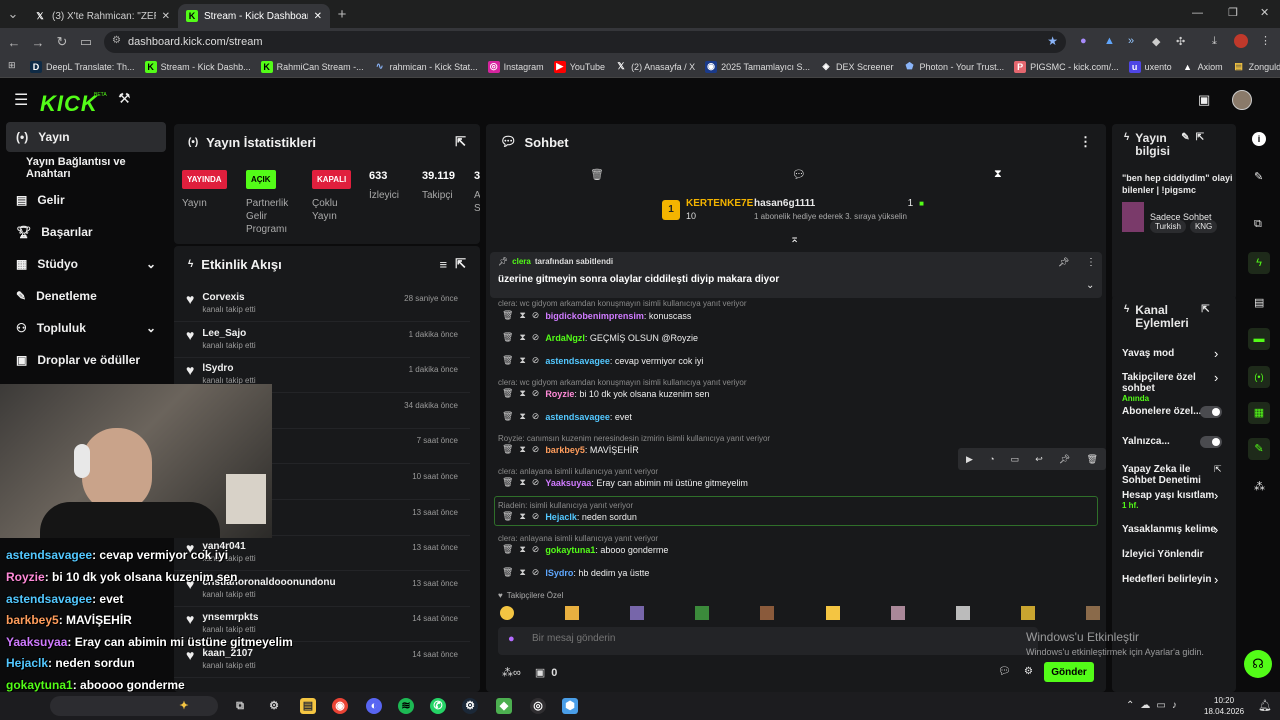  Describe the element at coordinates (570, 550) in the screenshot. I see `chat-username: gokaytuna1` at that location.